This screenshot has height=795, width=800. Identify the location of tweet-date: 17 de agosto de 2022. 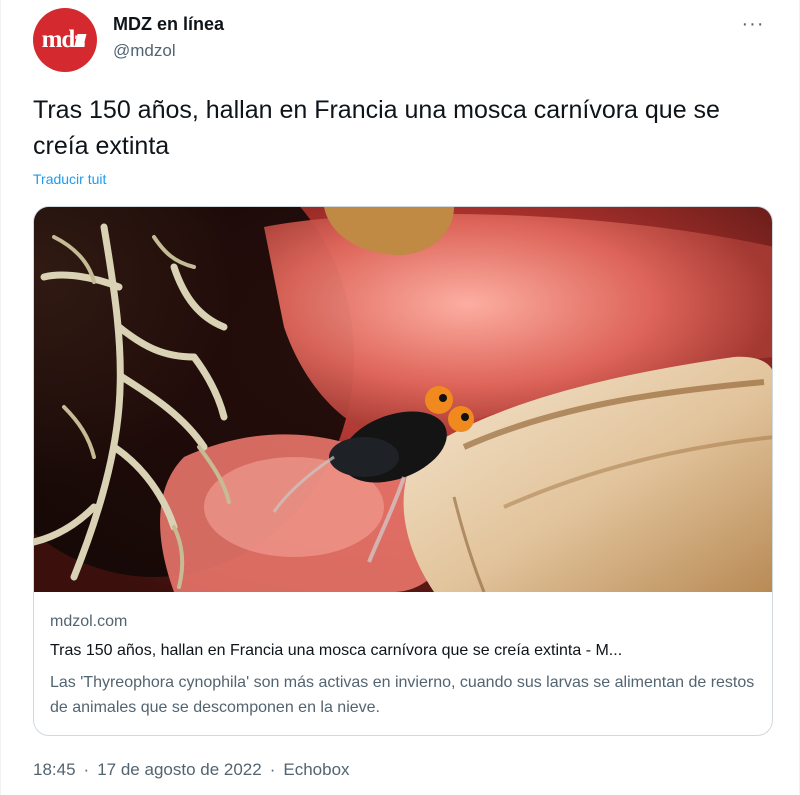
(179, 770).